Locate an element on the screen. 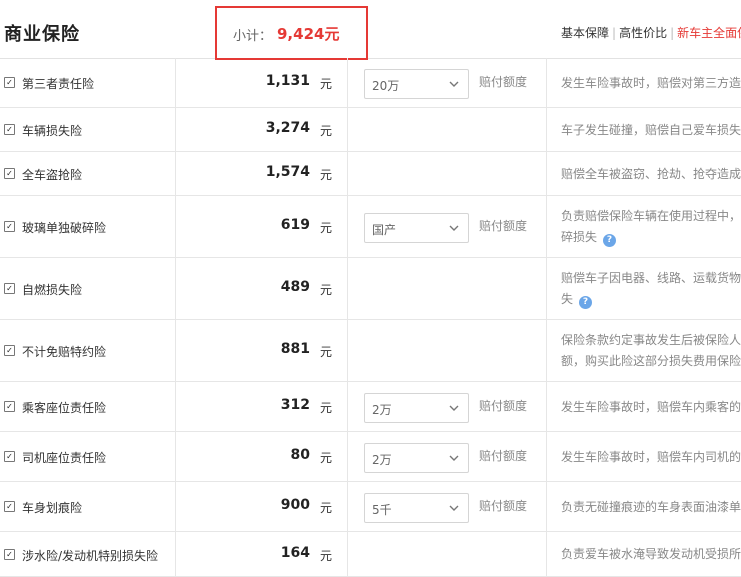  row-description: 负责爱车被水淹导致发动机受损所 is located at coordinates (651, 554).